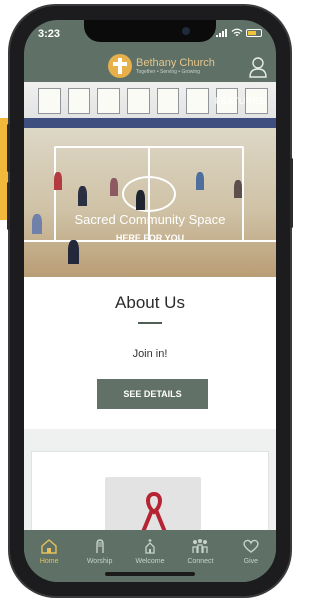 This screenshot has width=320, height=600. Describe the element at coordinates (150, 323) in the screenshot. I see `about-divider` at that location.